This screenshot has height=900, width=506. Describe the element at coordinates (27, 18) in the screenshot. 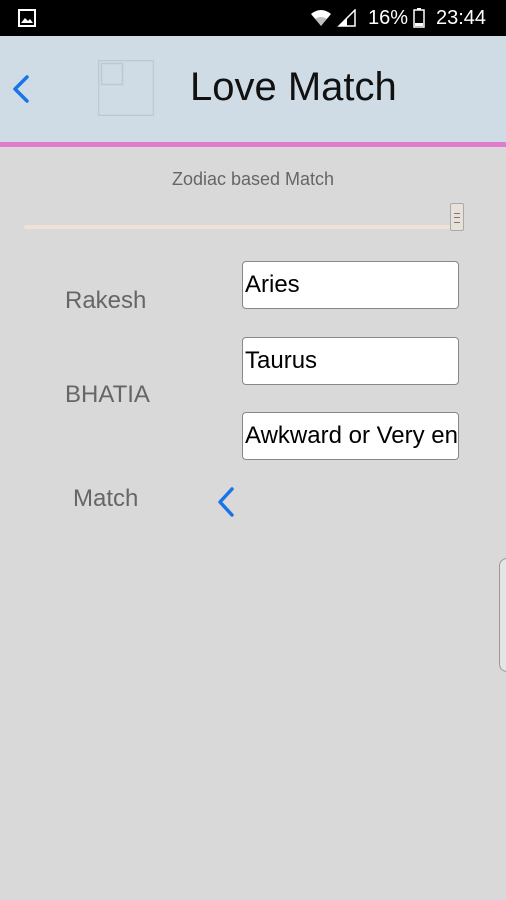

I see `gallery-icon` at that location.